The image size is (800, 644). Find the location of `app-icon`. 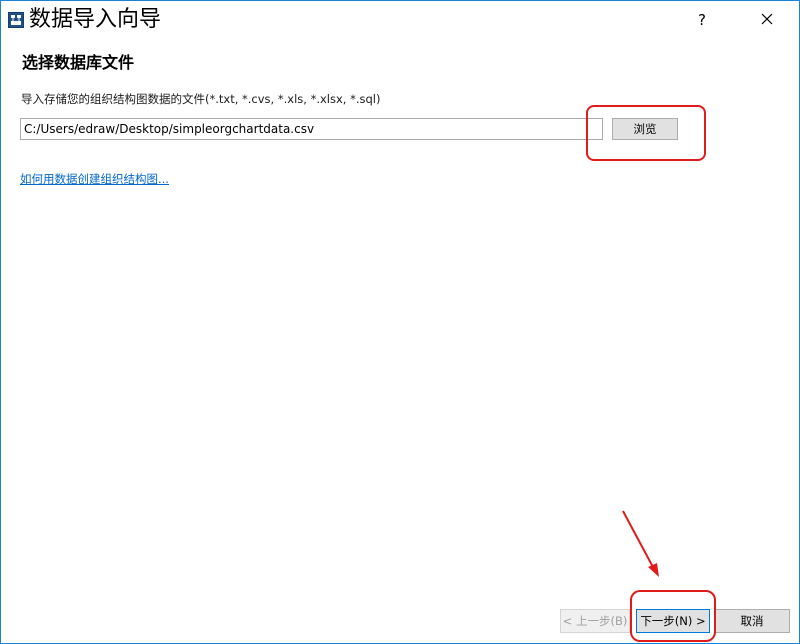

app-icon is located at coordinates (16, 20).